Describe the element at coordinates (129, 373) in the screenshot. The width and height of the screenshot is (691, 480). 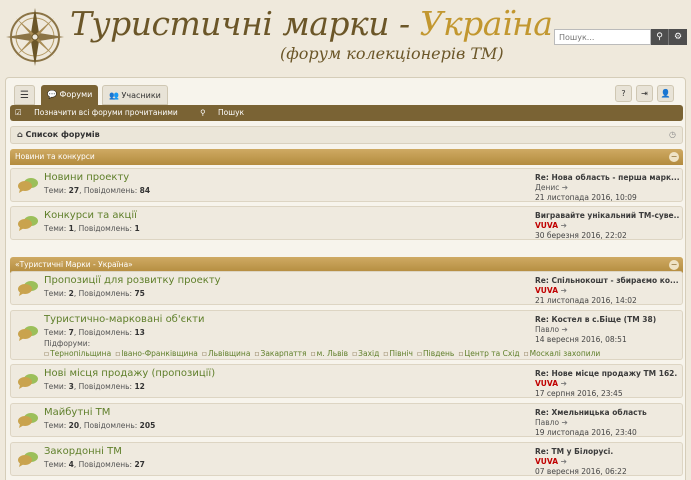
I see `forum-name-link: Нові місця продажу (пропозиції)` at that location.